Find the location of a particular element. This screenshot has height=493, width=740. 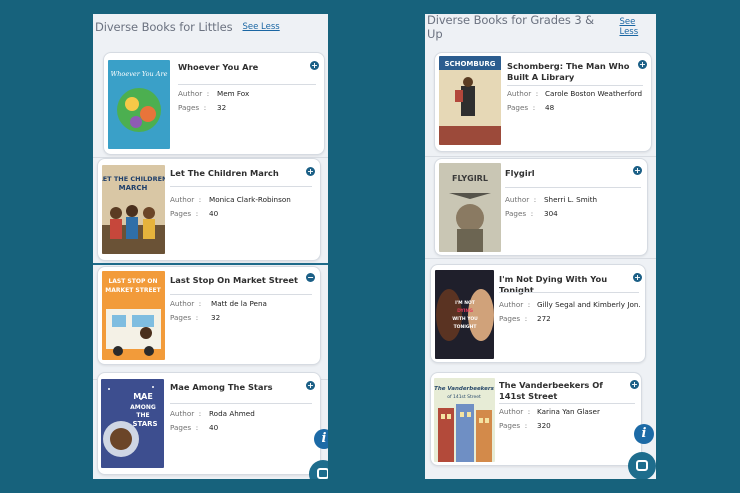

book-title: Let The Children March is located at coordinates (224, 173).